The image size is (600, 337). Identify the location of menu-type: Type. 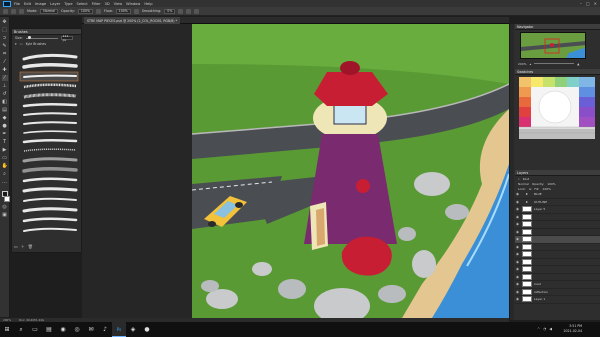
(68, 4).